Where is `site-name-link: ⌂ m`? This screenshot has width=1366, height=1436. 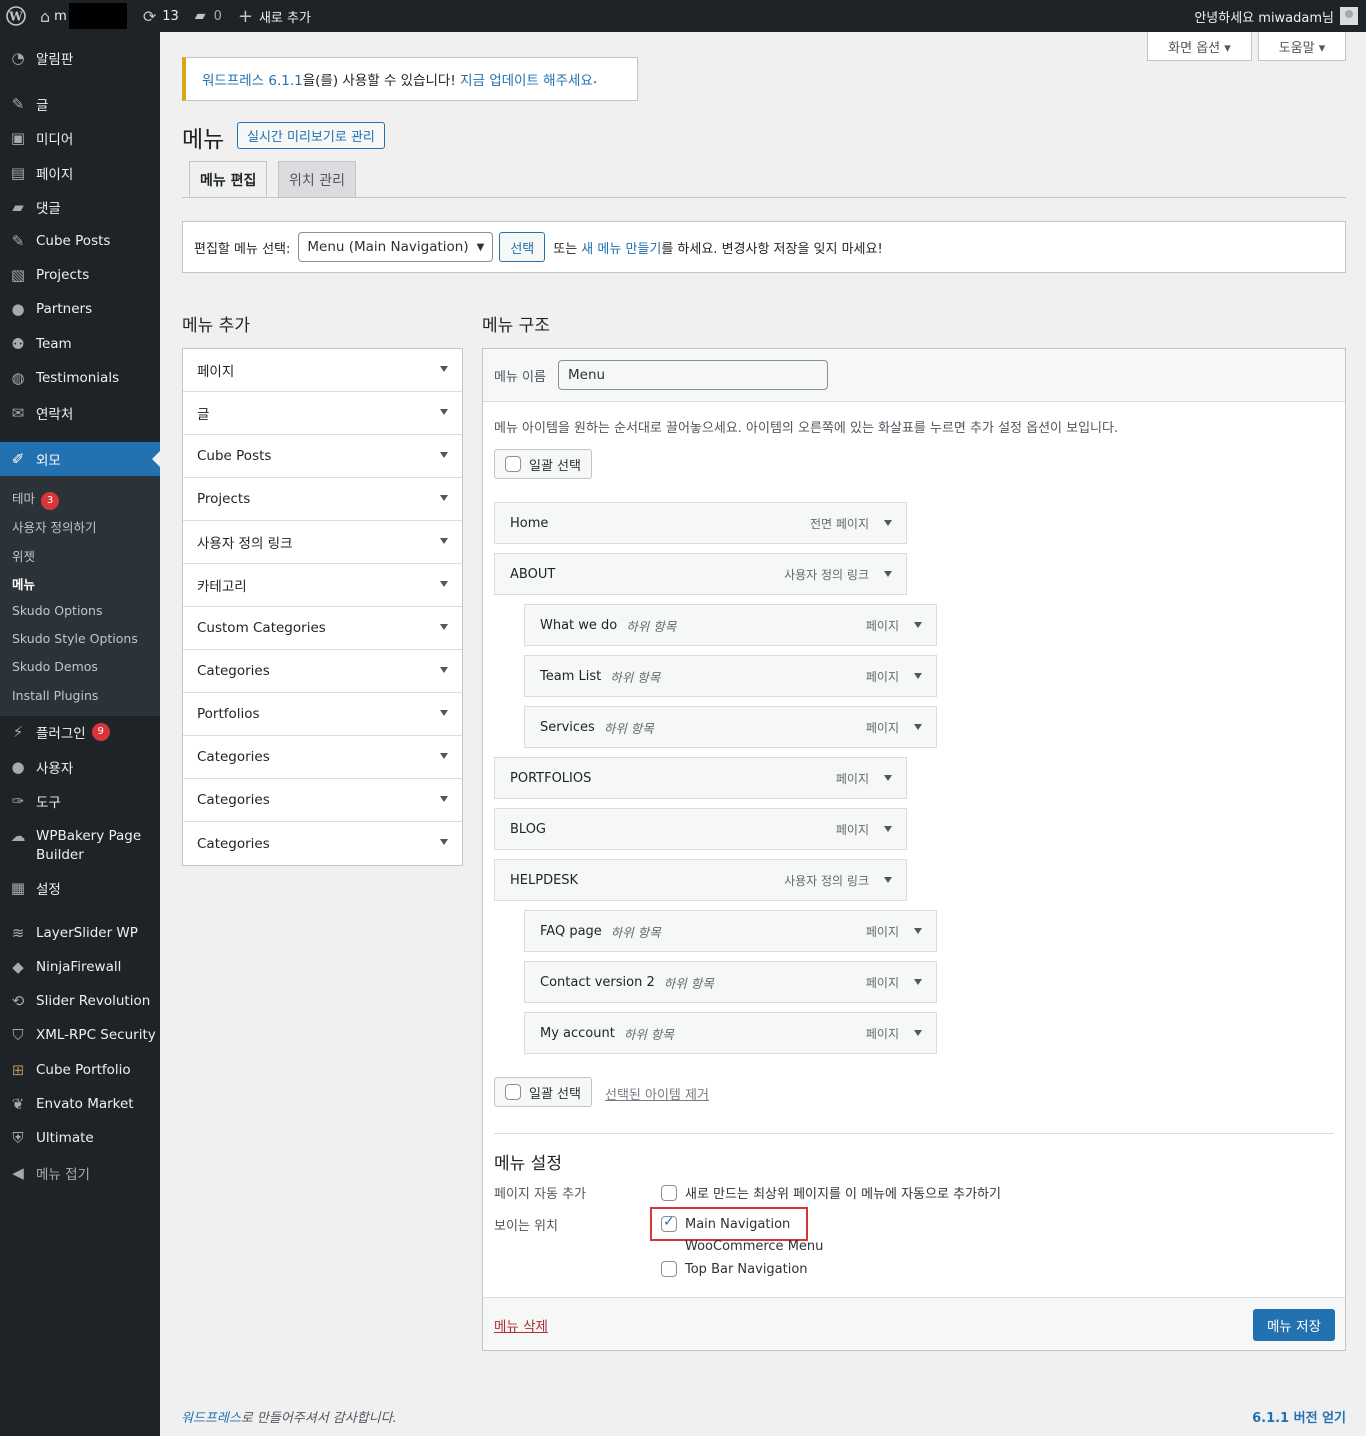 site-name-link: ⌂ m is located at coordinates (83, 16).